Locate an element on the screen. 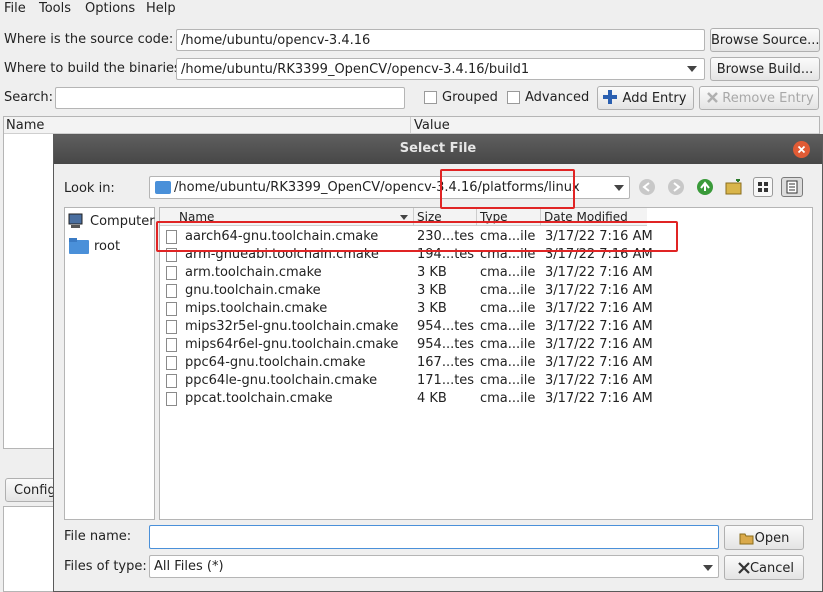 This screenshot has width=823, height=592. search-label: Search: is located at coordinates (29, 97).